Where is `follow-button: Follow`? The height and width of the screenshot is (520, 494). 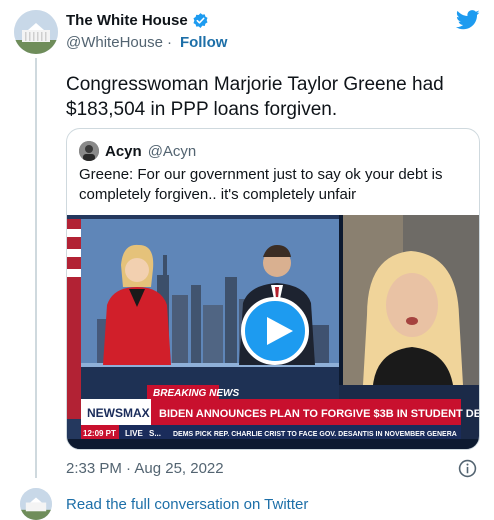 follow-button: Follow is located at coordinates (204, 42).